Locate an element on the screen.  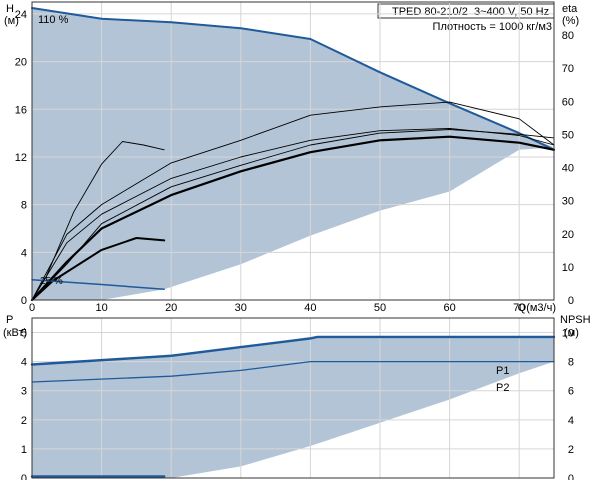
y-tick-left: 1 is located at coordinates (24, 450).